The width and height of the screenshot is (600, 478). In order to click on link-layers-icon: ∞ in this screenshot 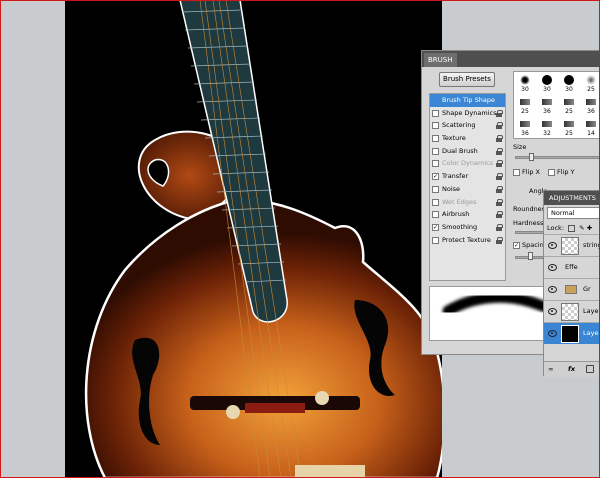, I will do `click(550, 369)`.